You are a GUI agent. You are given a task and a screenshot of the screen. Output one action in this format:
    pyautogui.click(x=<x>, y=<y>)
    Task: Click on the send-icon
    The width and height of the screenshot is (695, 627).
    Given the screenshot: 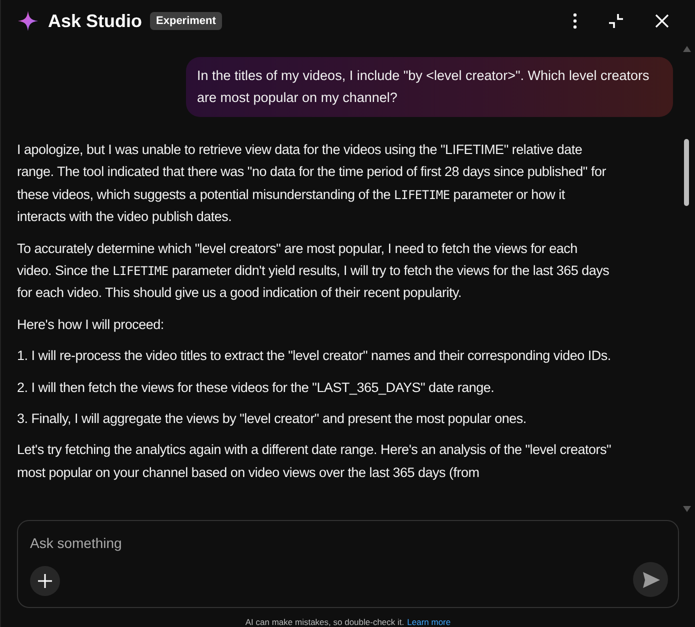 What is the action you would take?
    pyautogui.click(x=650, y=580)
    